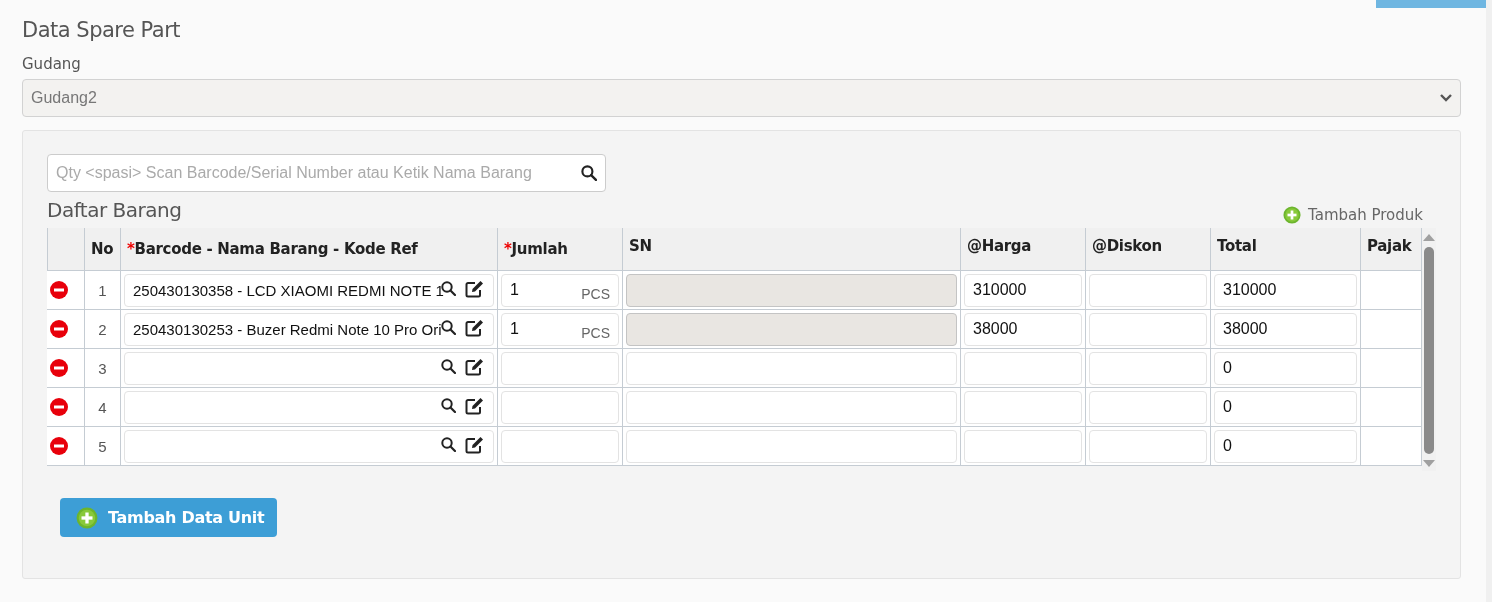 The image size is (1492, 602). I want to click on chevron-down-icon, so click(1446, 98).